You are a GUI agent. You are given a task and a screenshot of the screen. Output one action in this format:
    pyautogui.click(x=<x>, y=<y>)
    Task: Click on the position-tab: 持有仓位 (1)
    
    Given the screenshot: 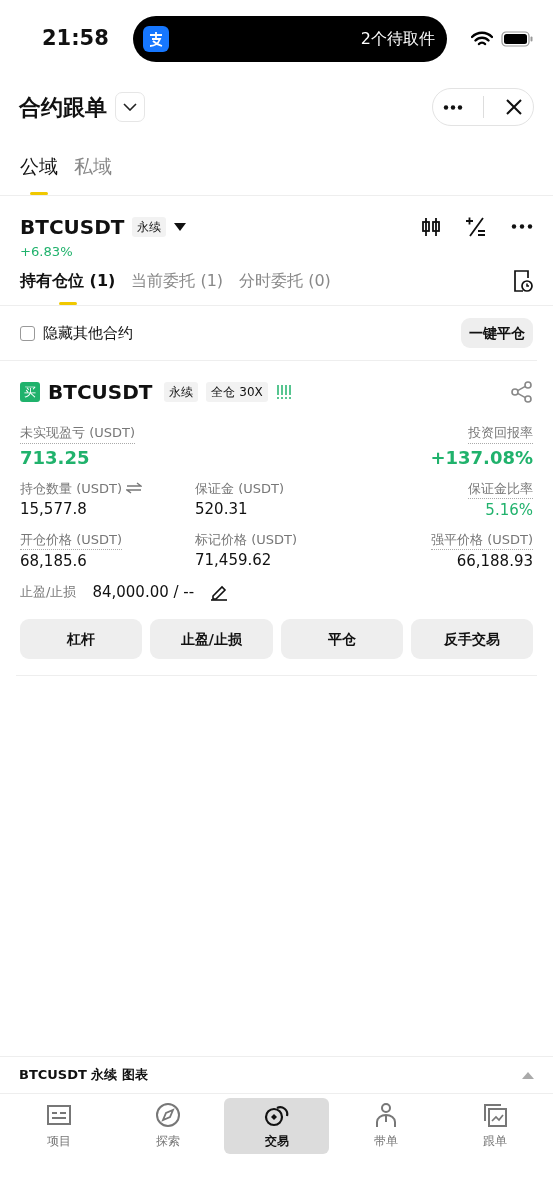 What is the action you would take?
    pyautogui.click(x=68, y=285)
    